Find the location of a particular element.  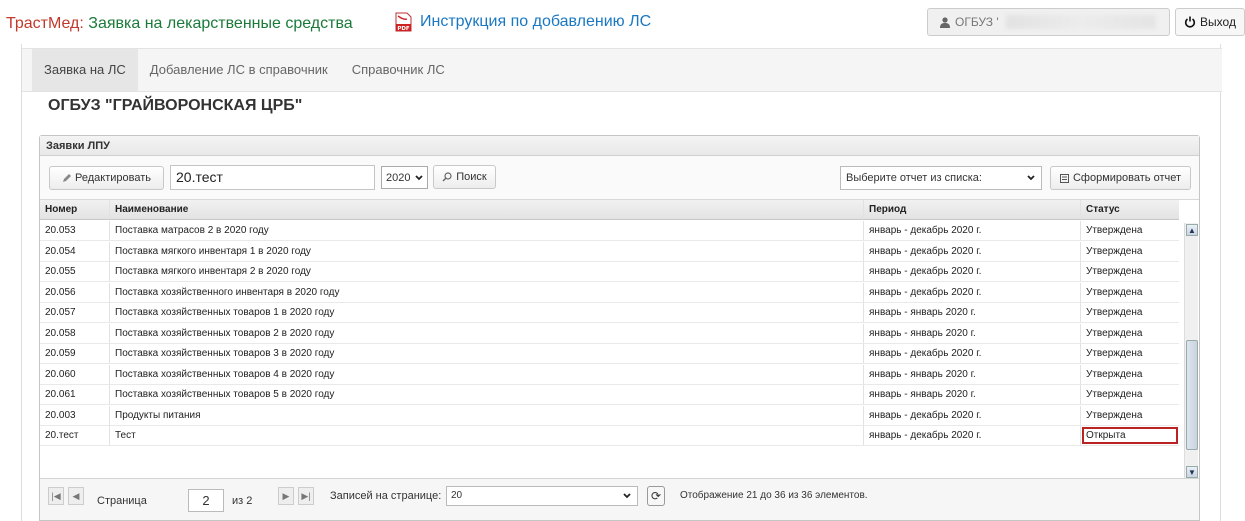

instruction-link: PDF Инструкция по добавлению ЛС is located at coordinates (523, 22).